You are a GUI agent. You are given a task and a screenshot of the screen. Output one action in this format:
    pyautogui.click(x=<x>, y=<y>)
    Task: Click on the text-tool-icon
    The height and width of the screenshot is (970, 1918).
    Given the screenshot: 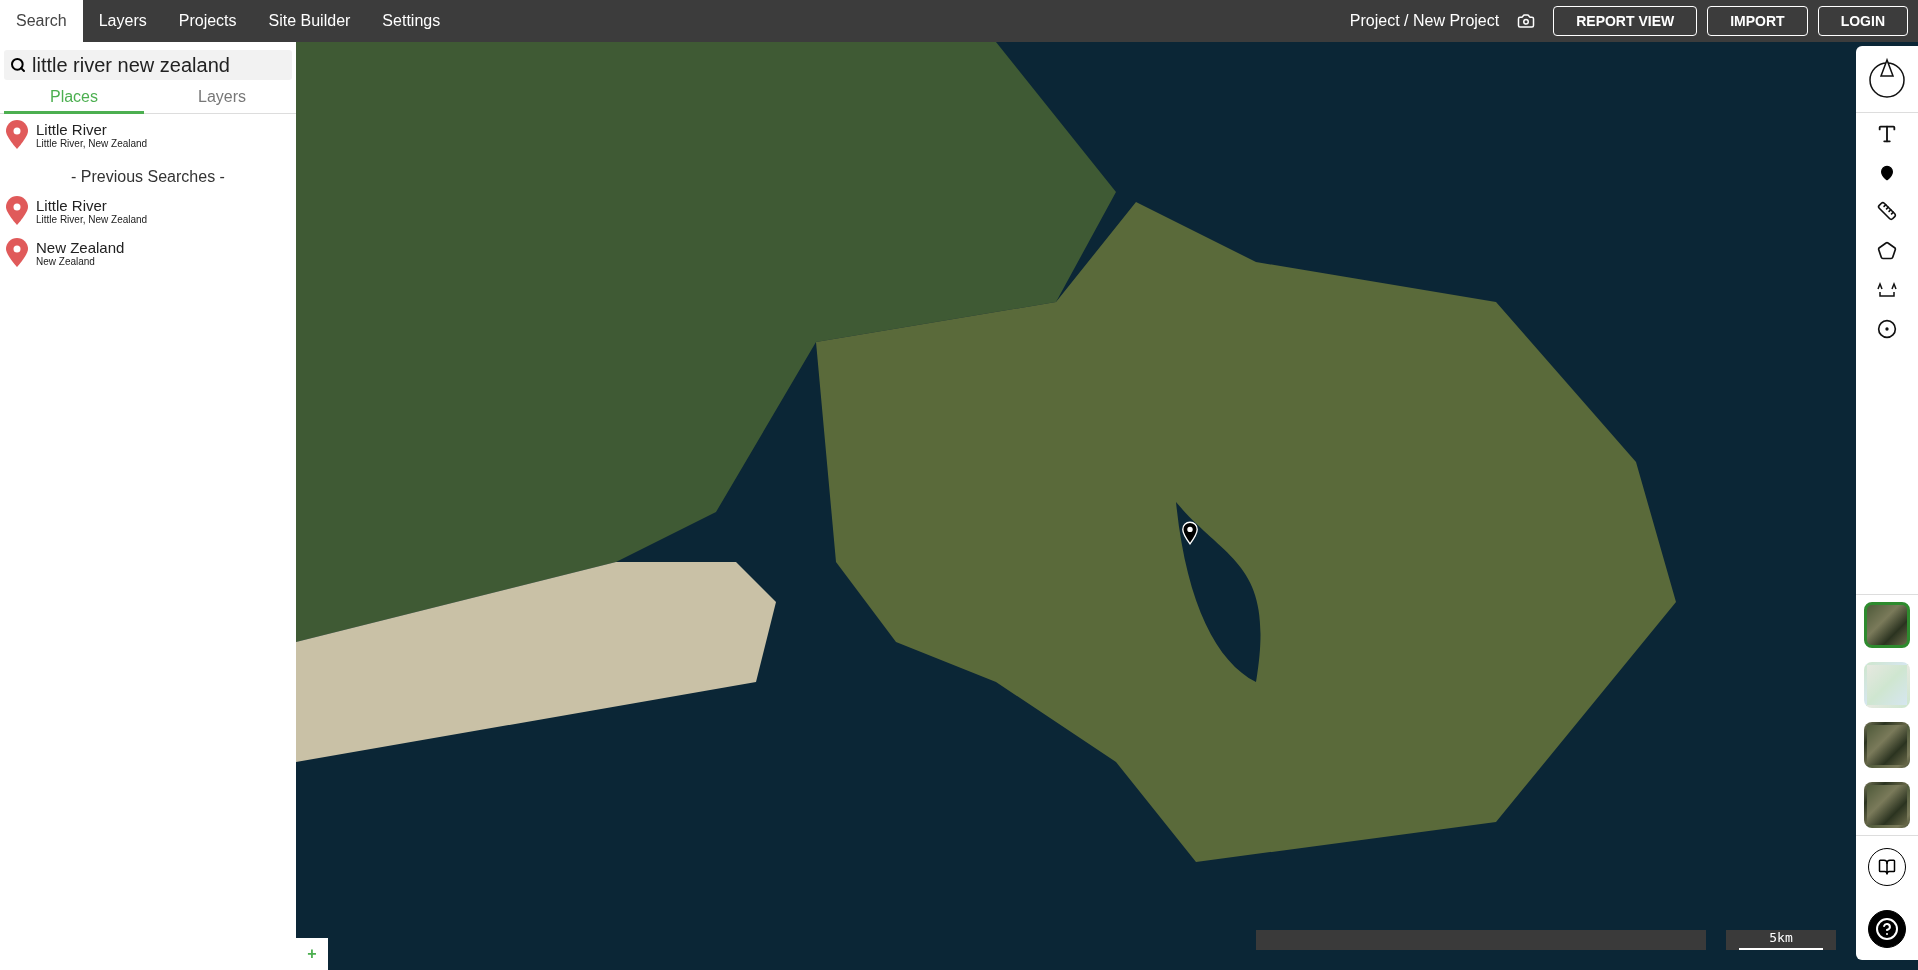 What is the action you would take?
    pyautogui.click(x=1887, y=134)
    